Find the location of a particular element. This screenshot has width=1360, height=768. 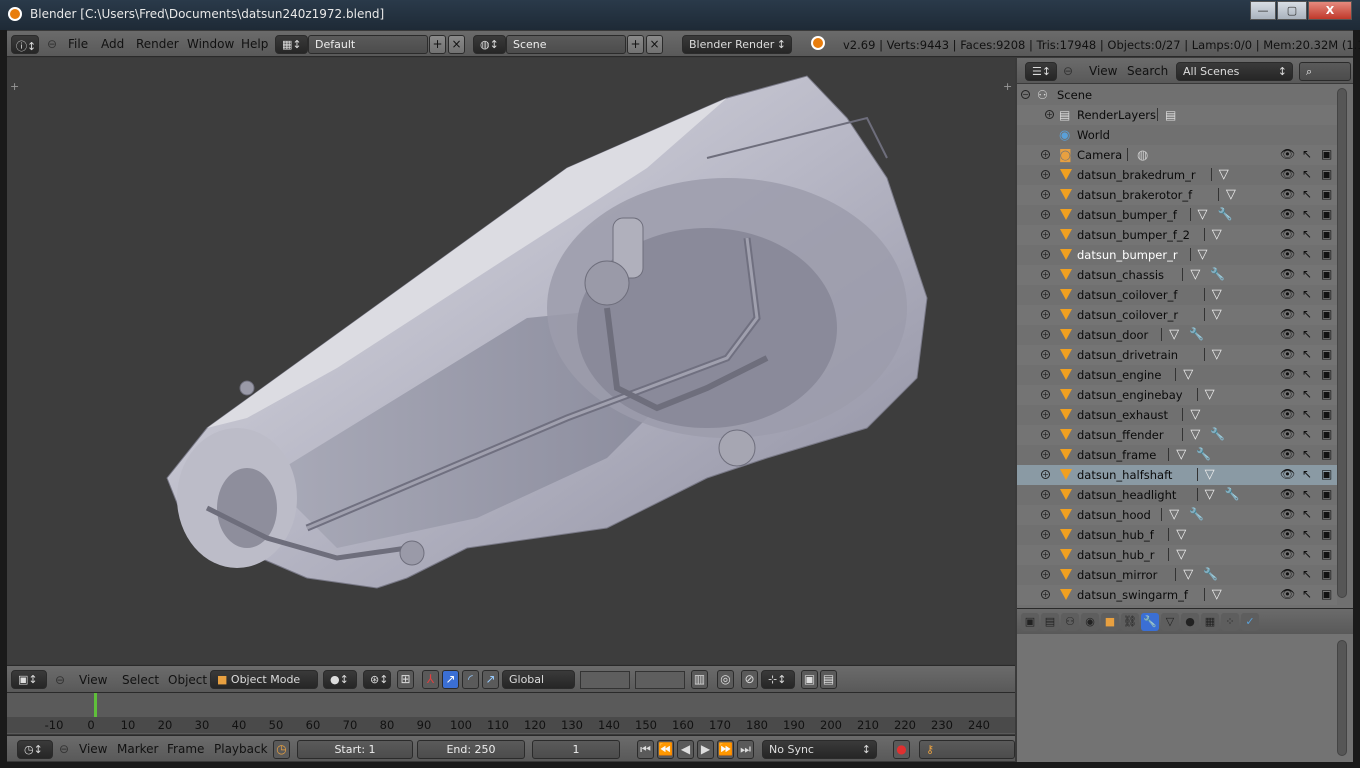

transform-orientation-dropdown: Global is located at coordinates (538, 679).